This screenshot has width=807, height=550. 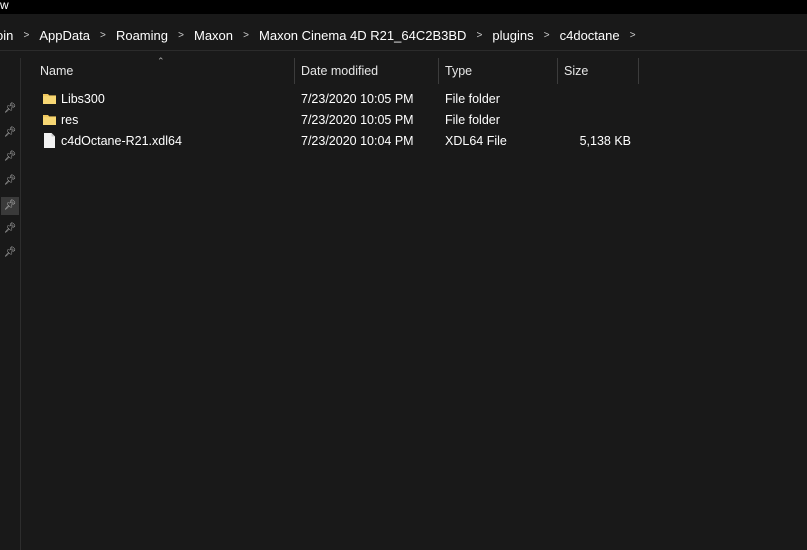 What do you see at coordinates (83, 99) in the screenshot?
I see `file-name: Libs300` at bounding box center [83, 99].